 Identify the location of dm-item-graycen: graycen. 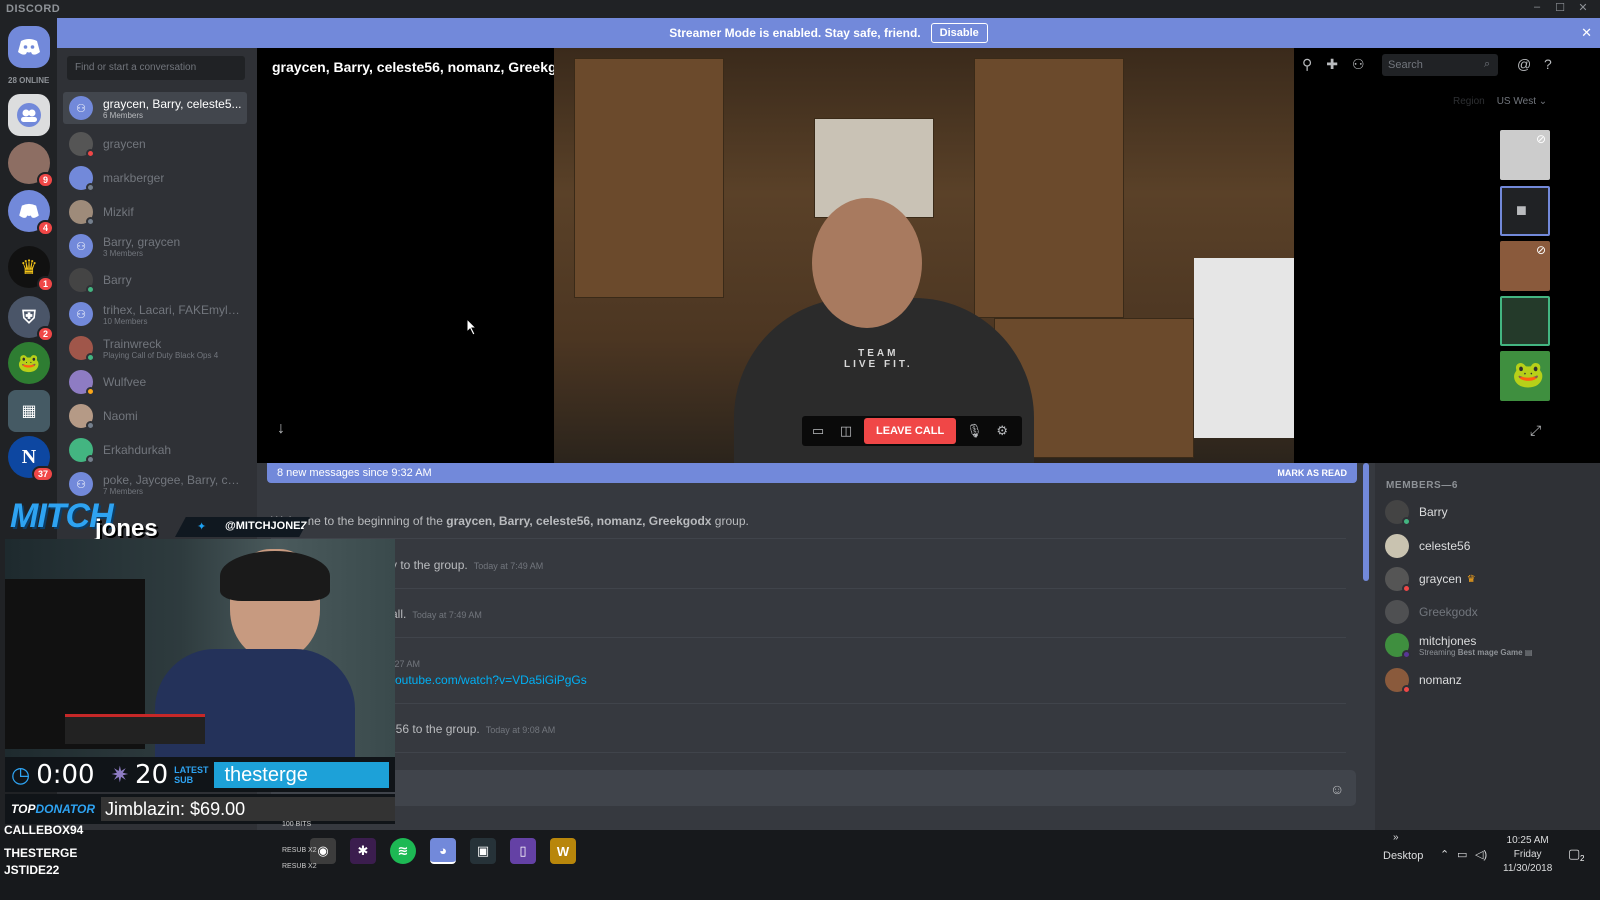
(155, 144).